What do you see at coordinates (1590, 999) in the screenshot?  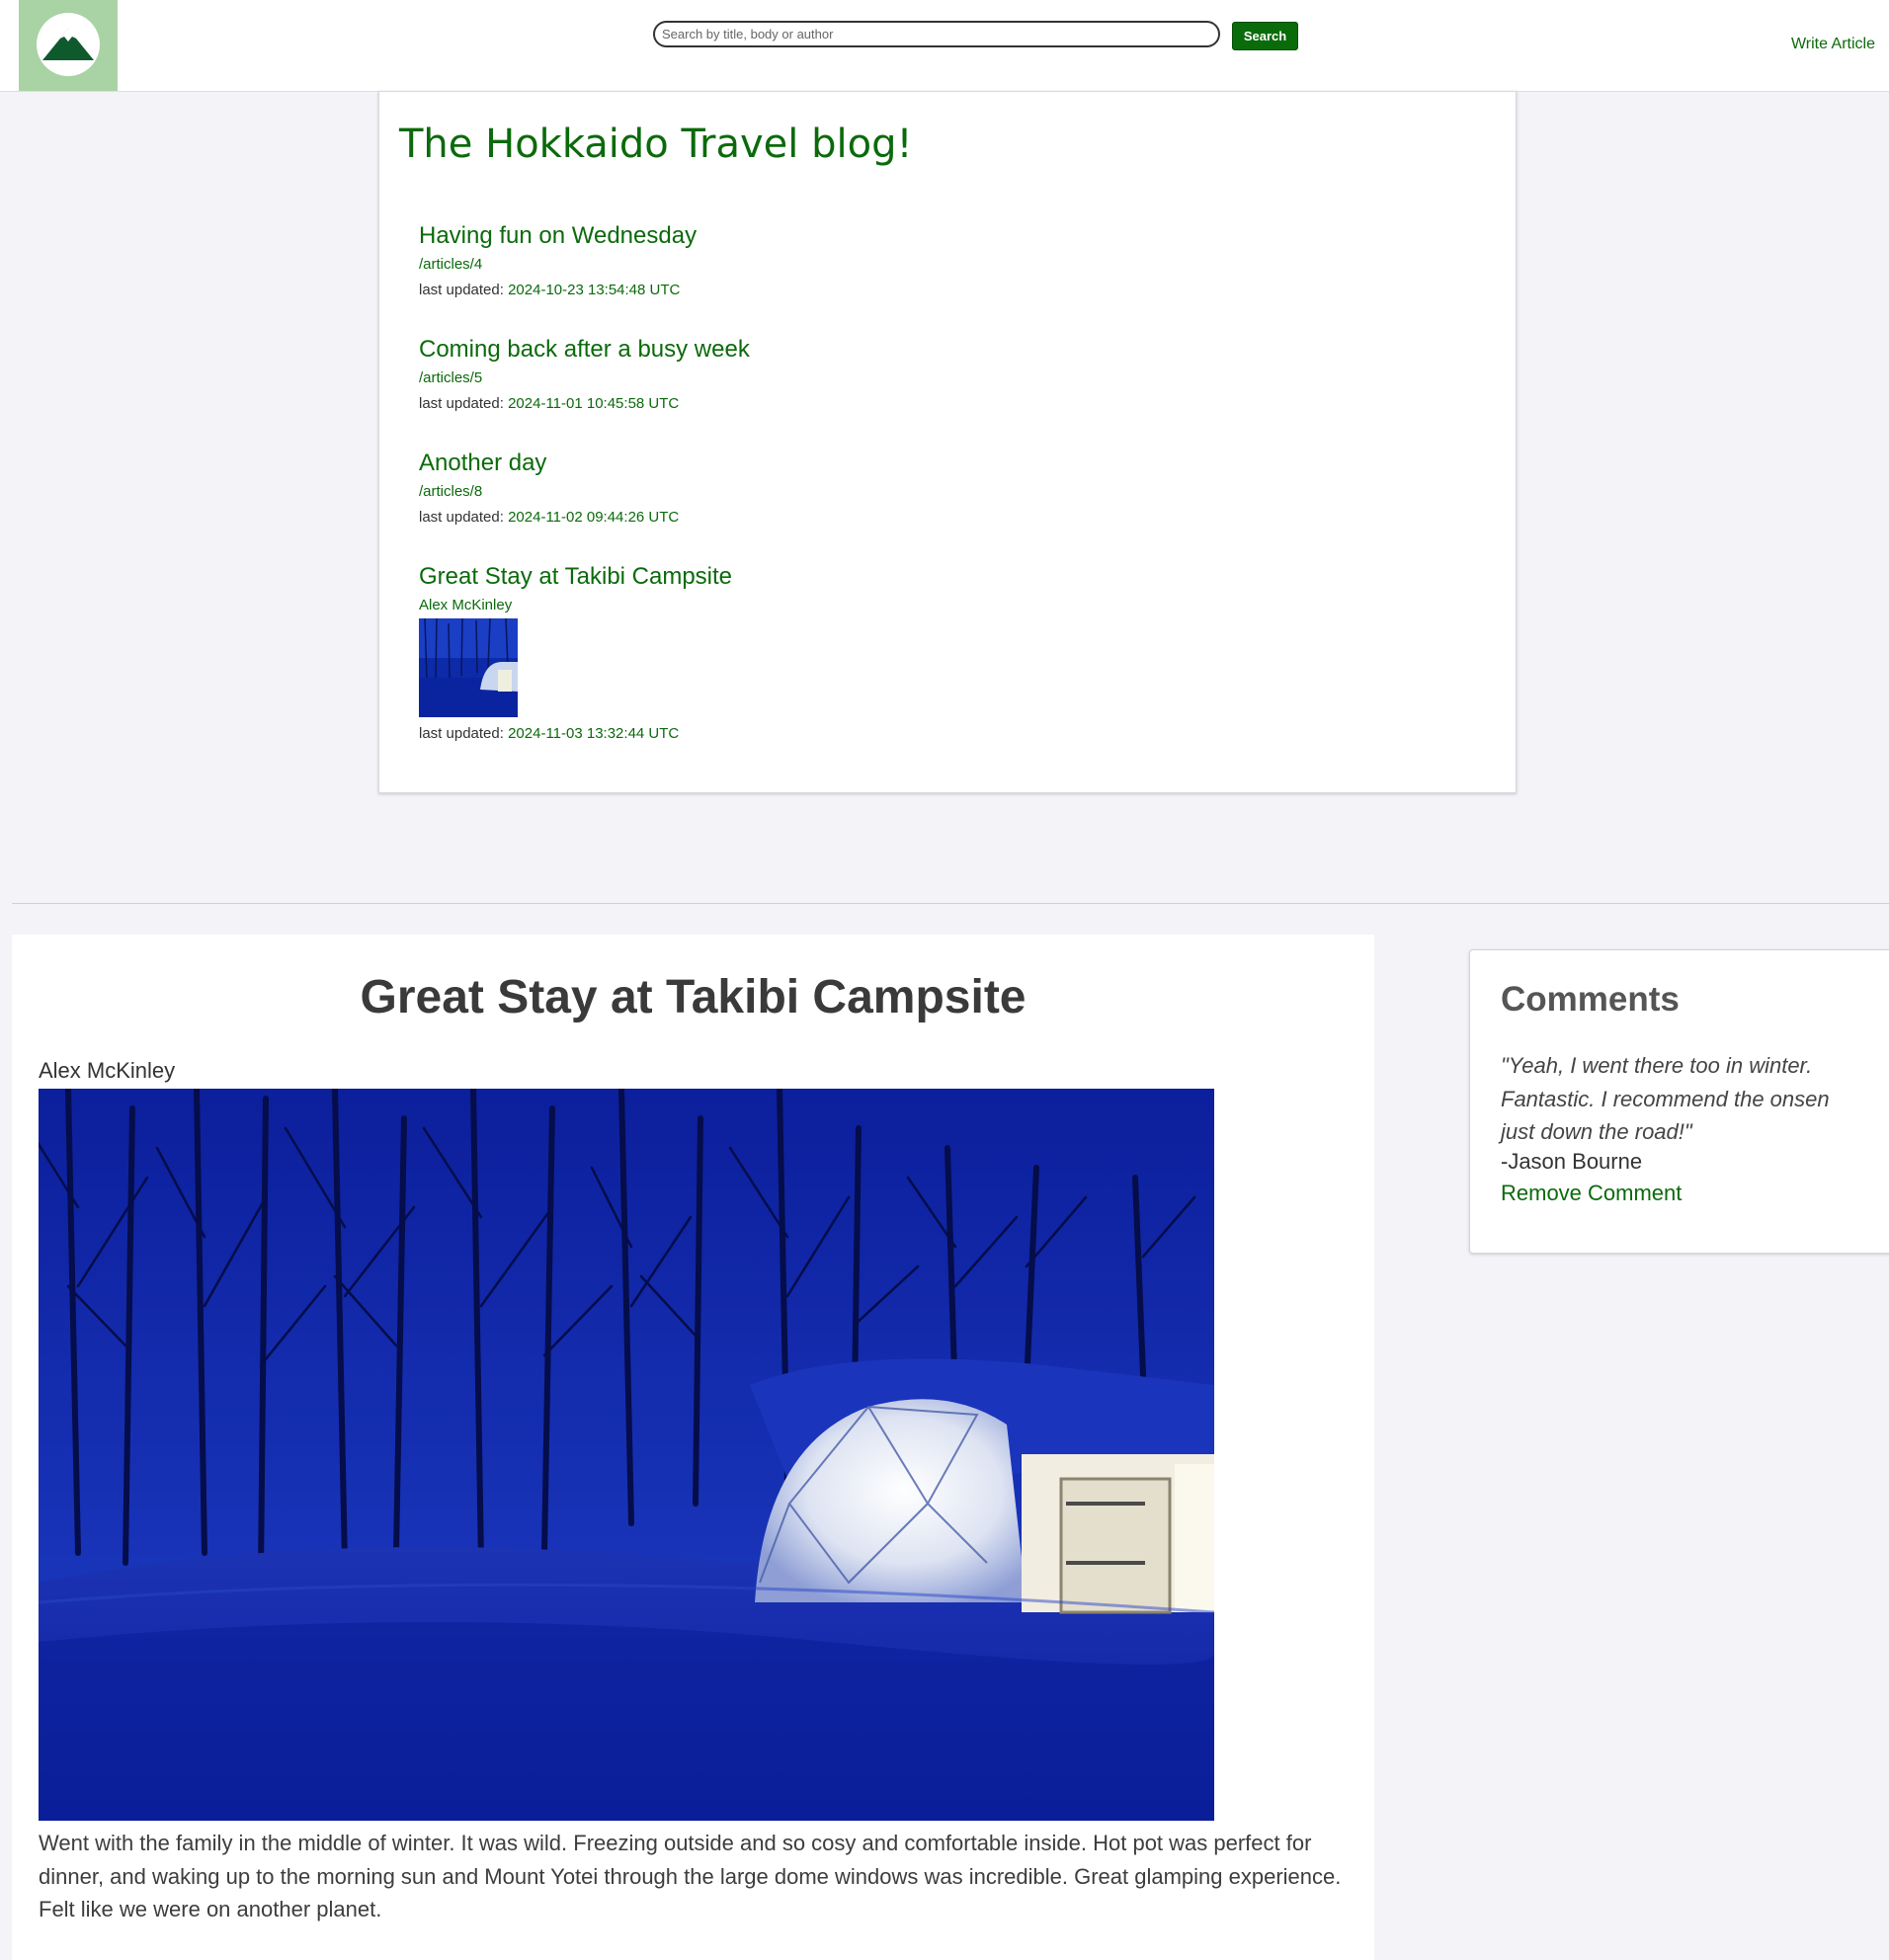 I see `comments-title: Comments` at bounding box center [1590, 999].